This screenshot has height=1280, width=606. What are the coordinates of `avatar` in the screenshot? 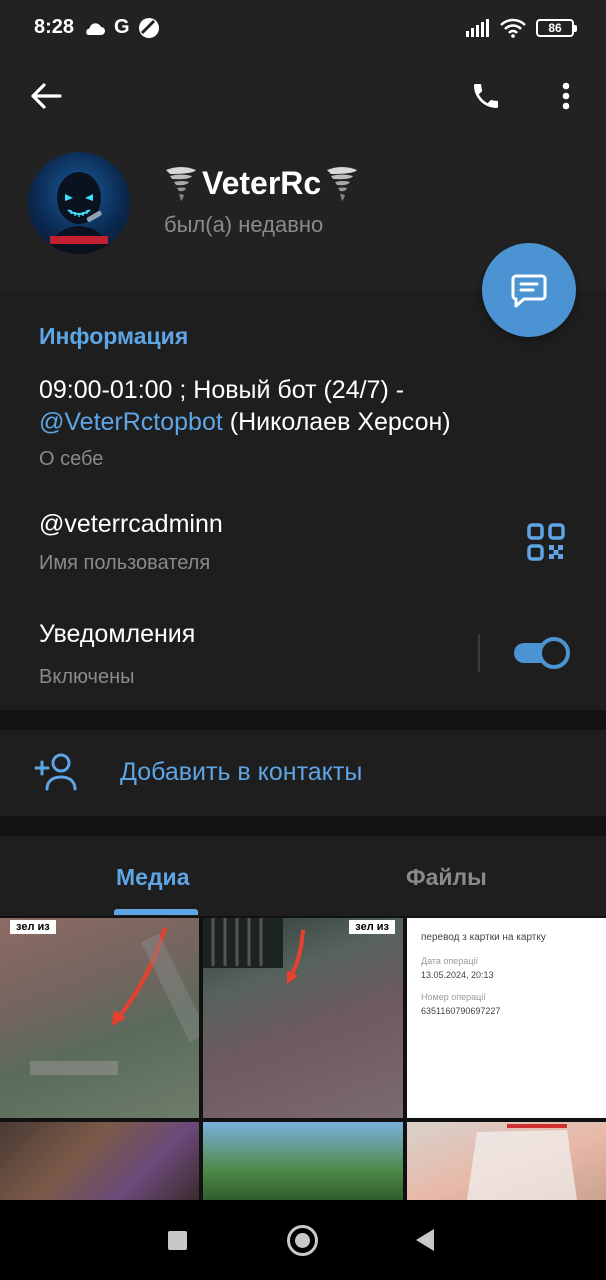 It's located at (79, 203).